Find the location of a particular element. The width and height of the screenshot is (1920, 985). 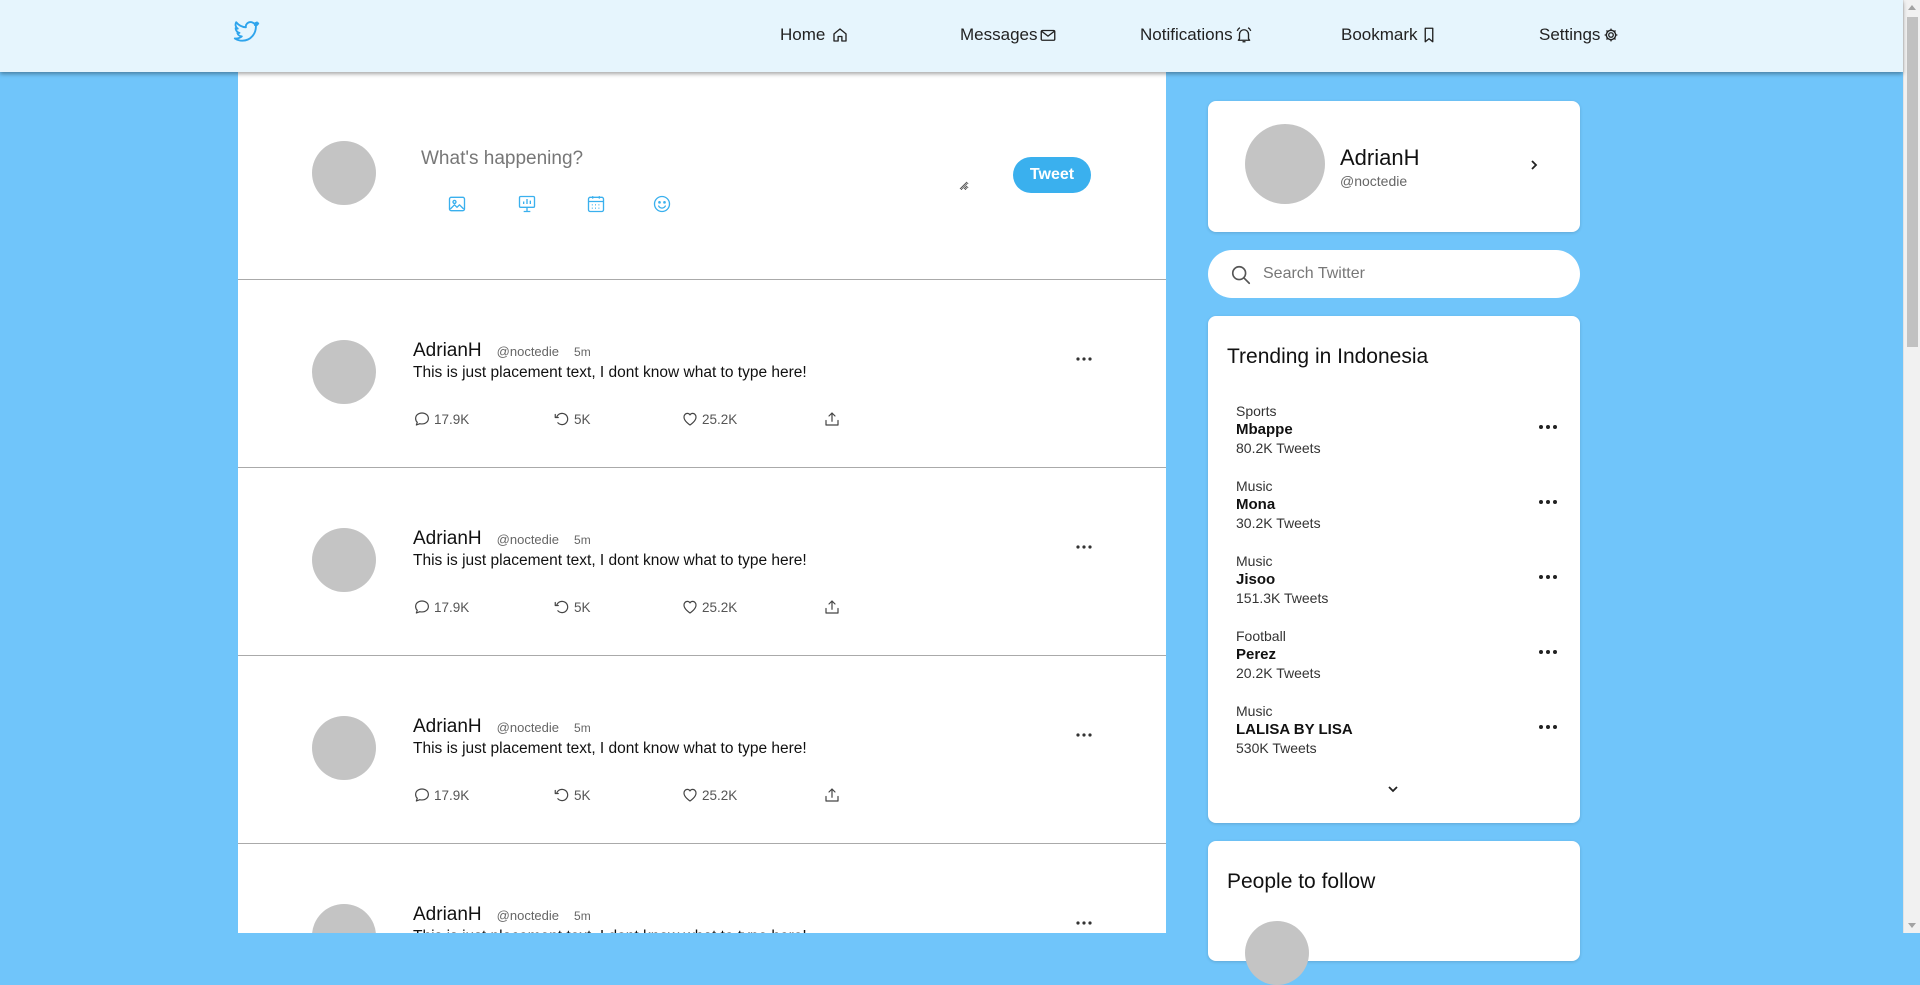

trend-item: Sports Mbappe 80.2K Tweets is located at coordinates (1397, 435).